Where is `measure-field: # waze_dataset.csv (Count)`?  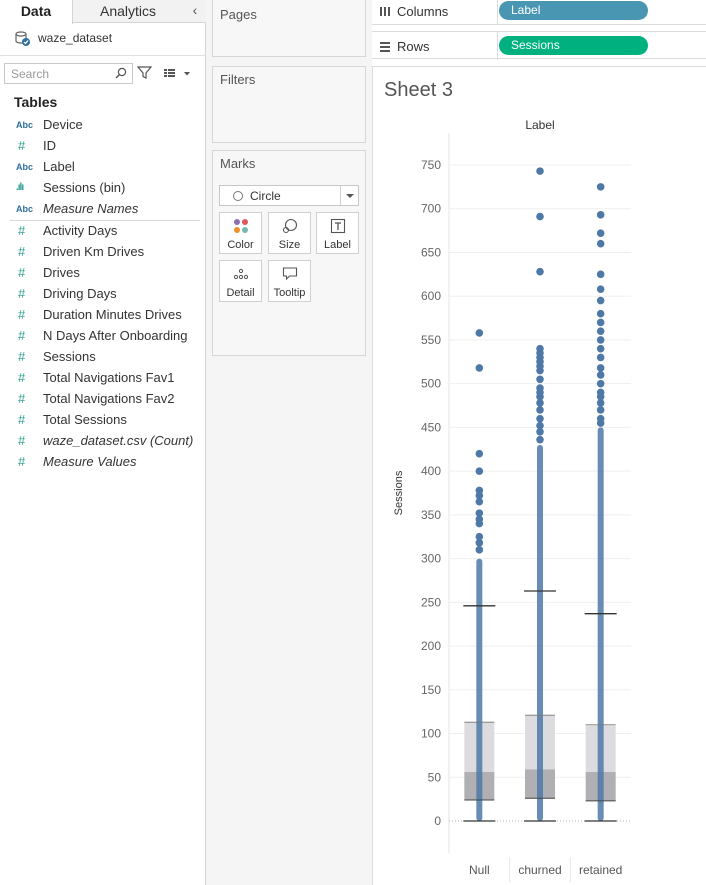 measure-field: # waze_dataset.csv (Count) is located at coordinates (100, 440).